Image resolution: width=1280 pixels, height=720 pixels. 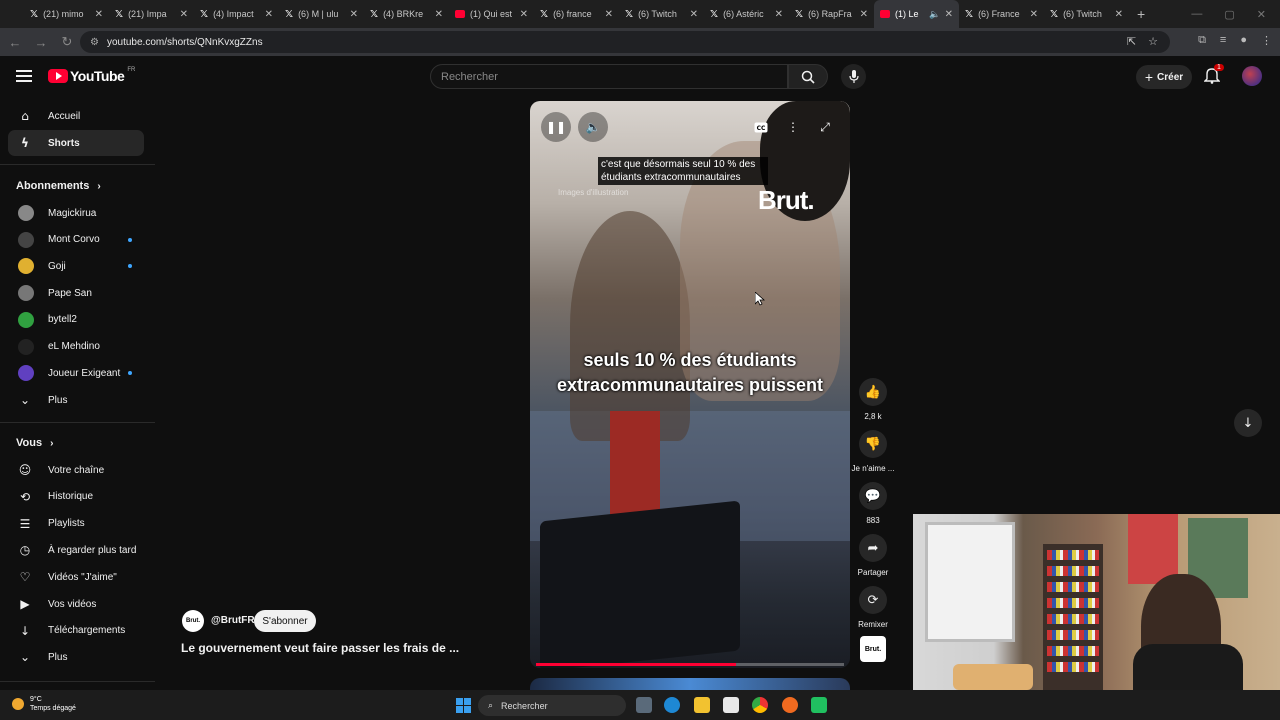 I want to click on browser-tab: 𝕏 (6) M | ulu ✕, so click(x=321, y=14).